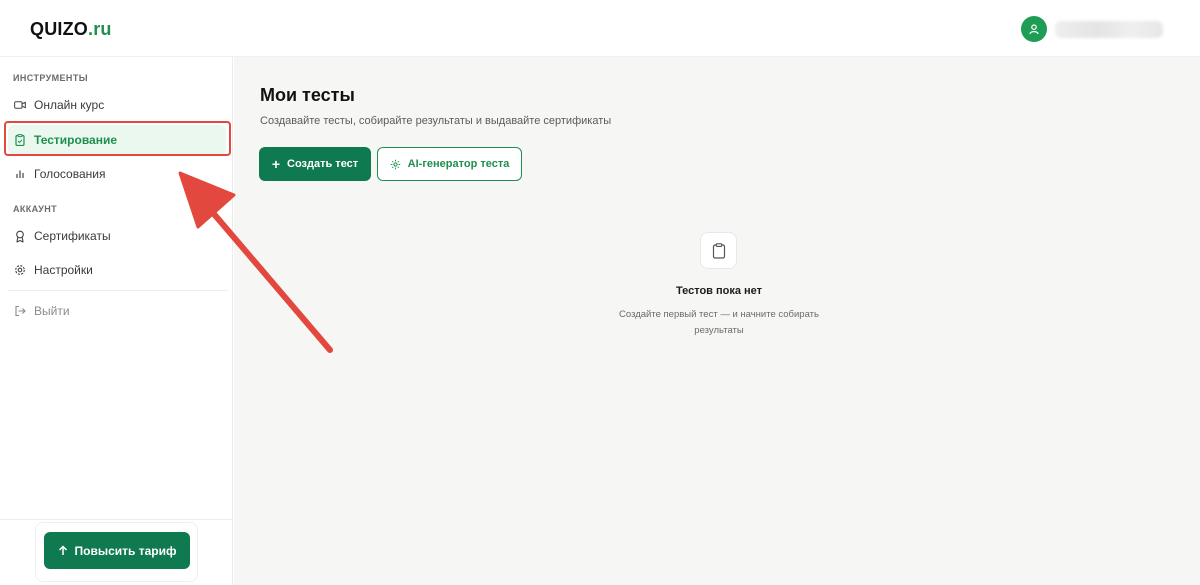 This screenshot has height=585, width=1200. Describe the element at coordinates (117, 174) in the screenshot. I see `sidebar-item-polls: Голосования` at that location.